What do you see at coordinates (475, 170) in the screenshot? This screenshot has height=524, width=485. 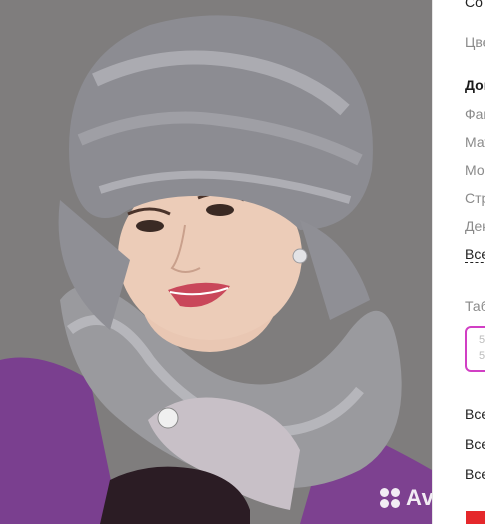 I see `detail-item-3: Мо` at bounding box center [475, 170].